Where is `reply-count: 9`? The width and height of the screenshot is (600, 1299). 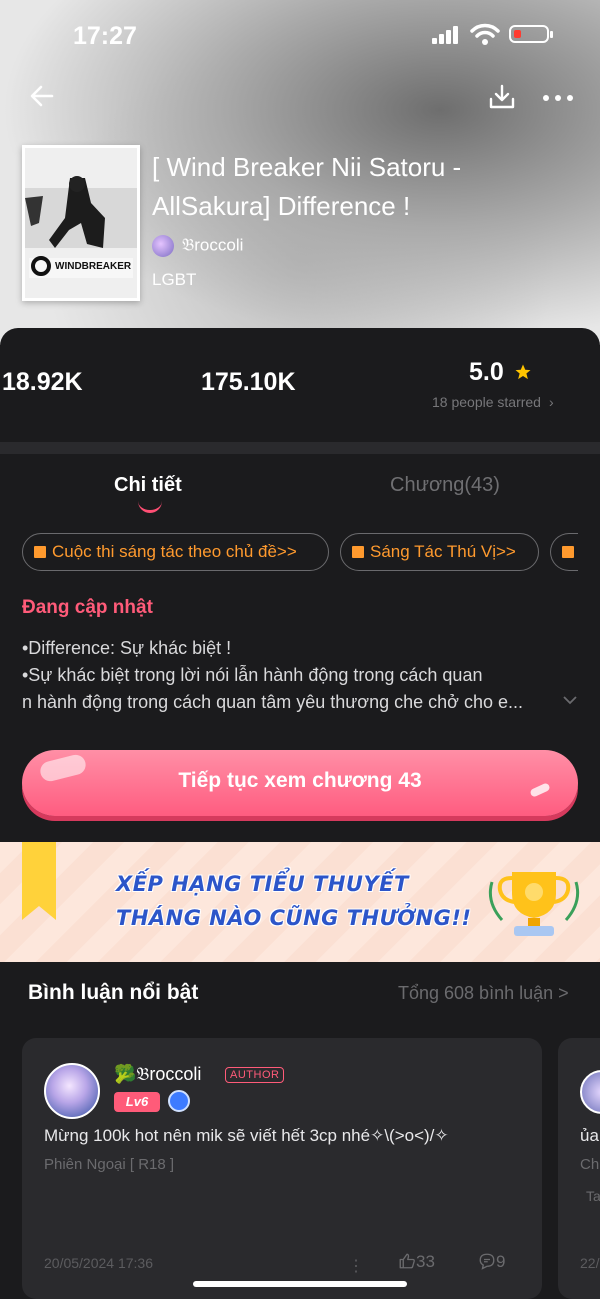 reply-count: 9 is located at coordinates (501, 1261).